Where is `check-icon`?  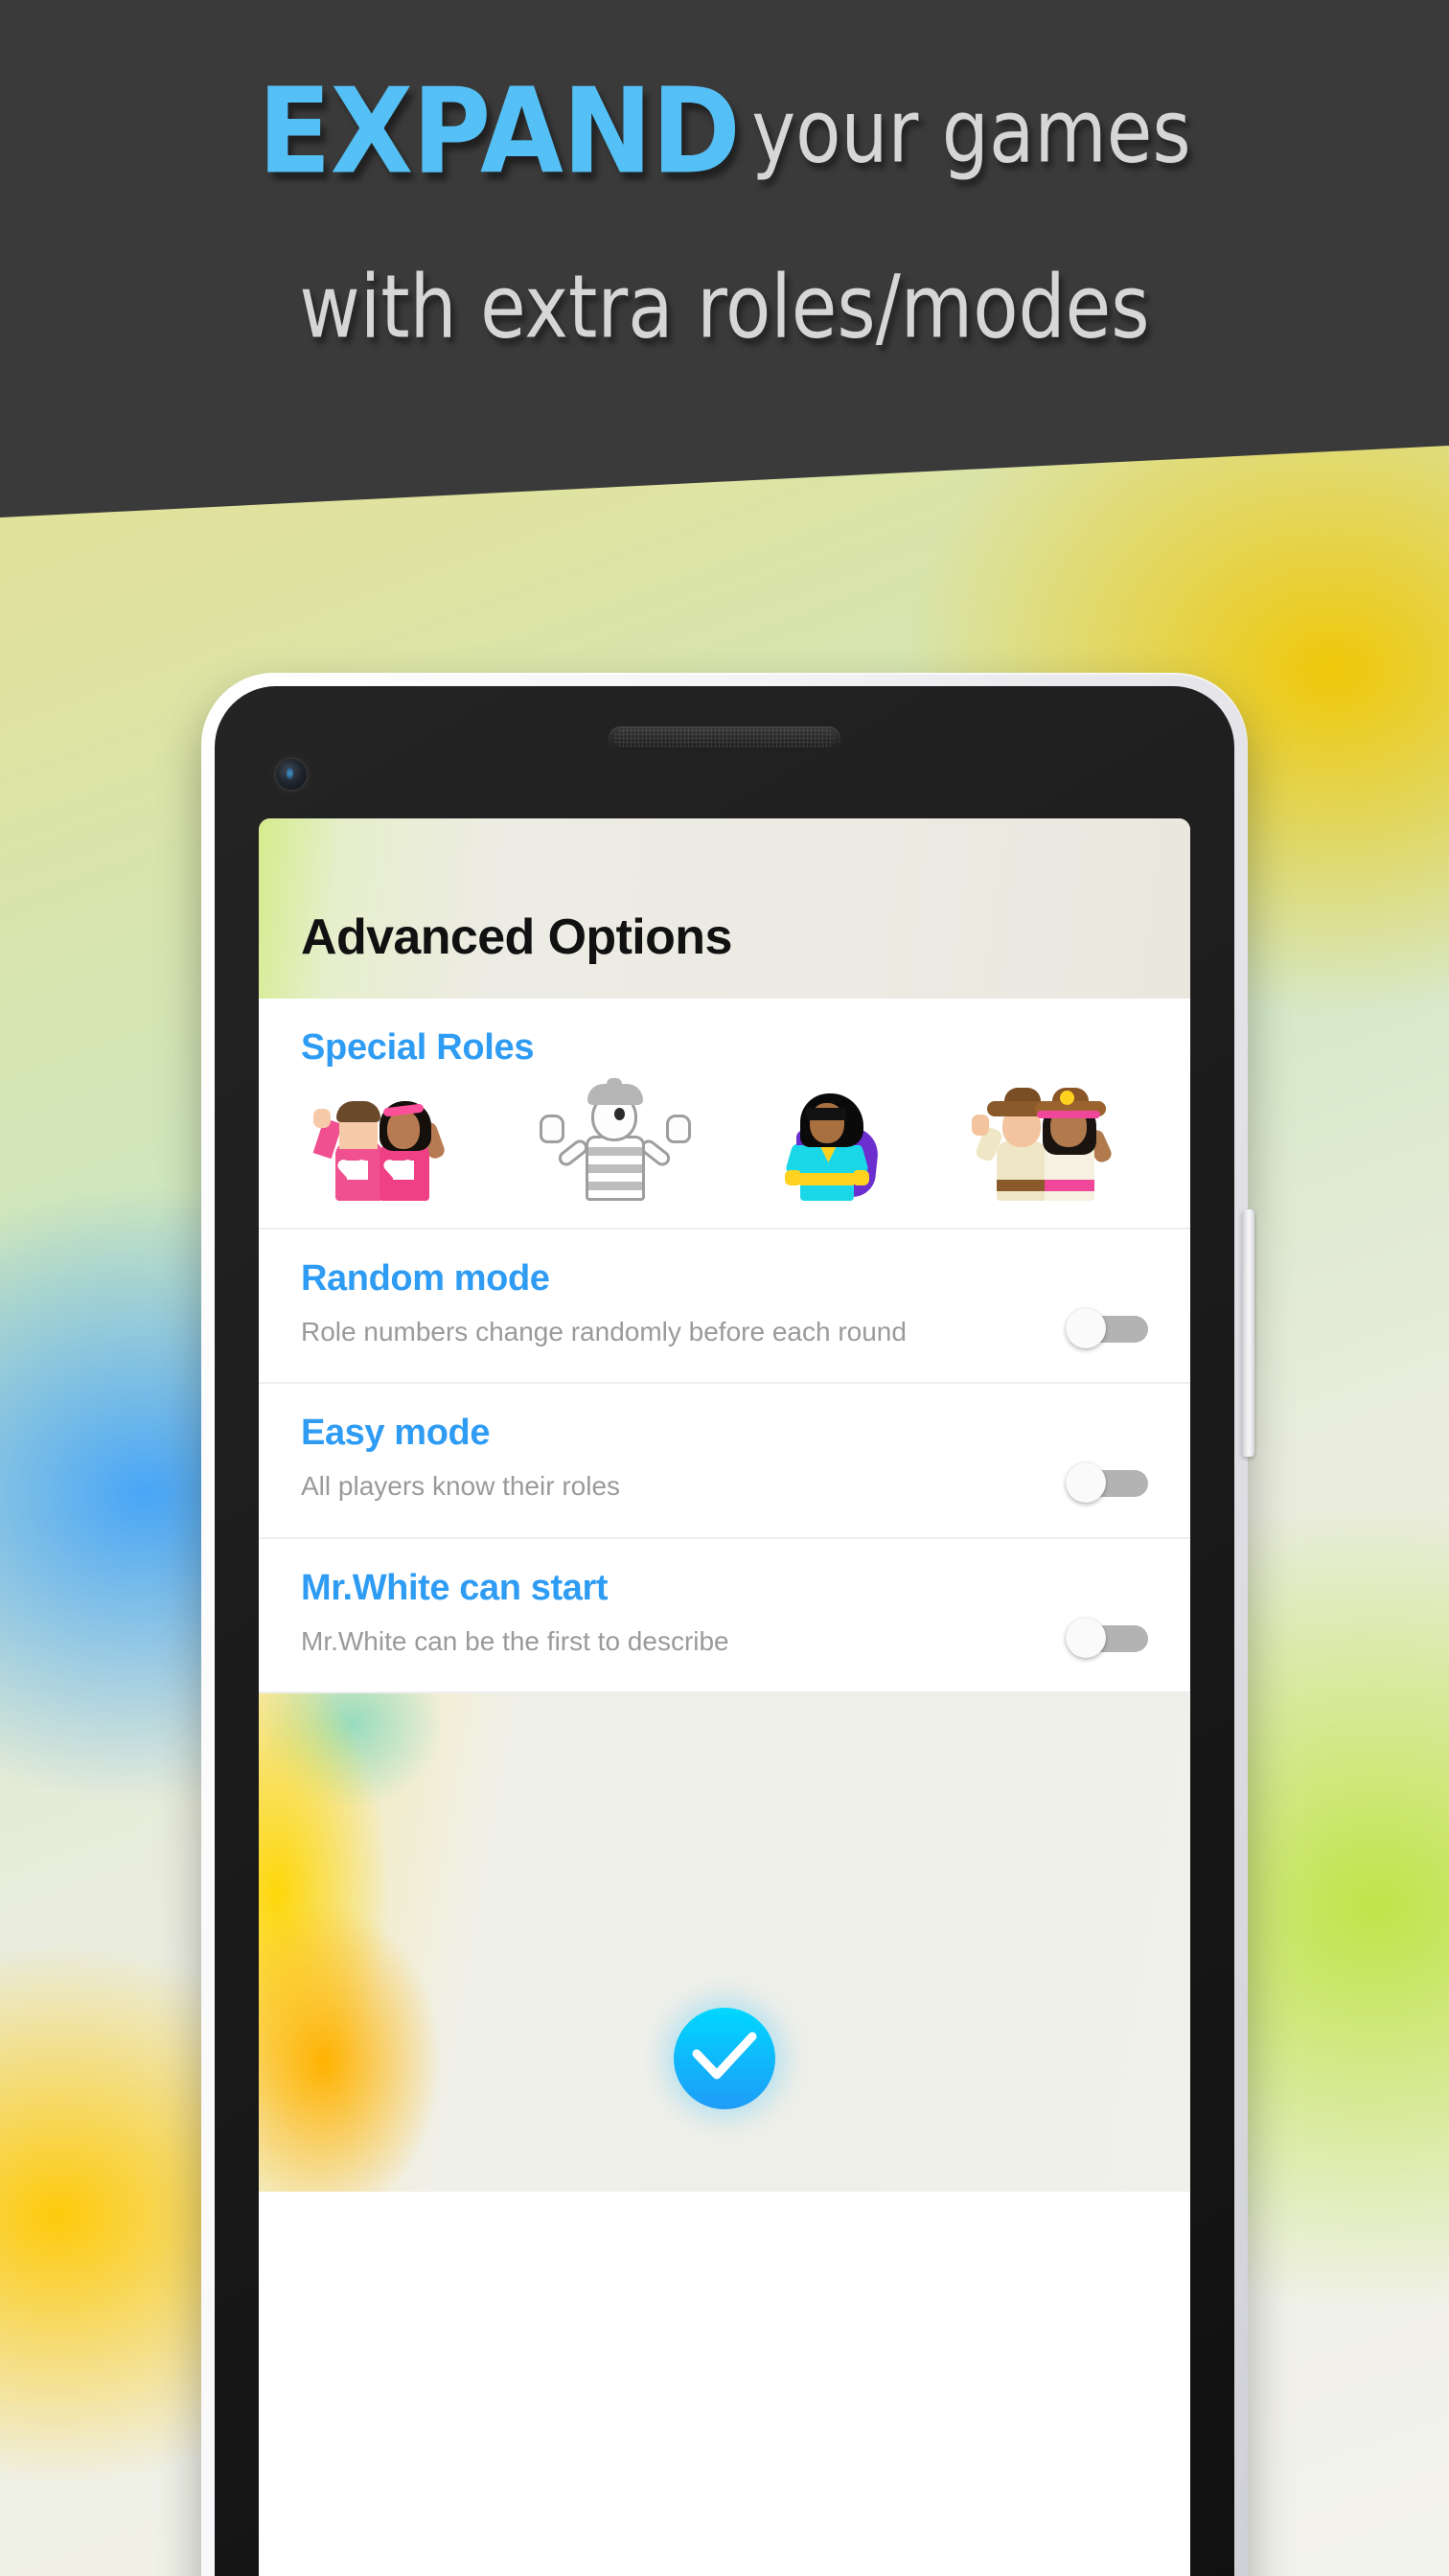 check-icon is located at coordinates (724, 2056).